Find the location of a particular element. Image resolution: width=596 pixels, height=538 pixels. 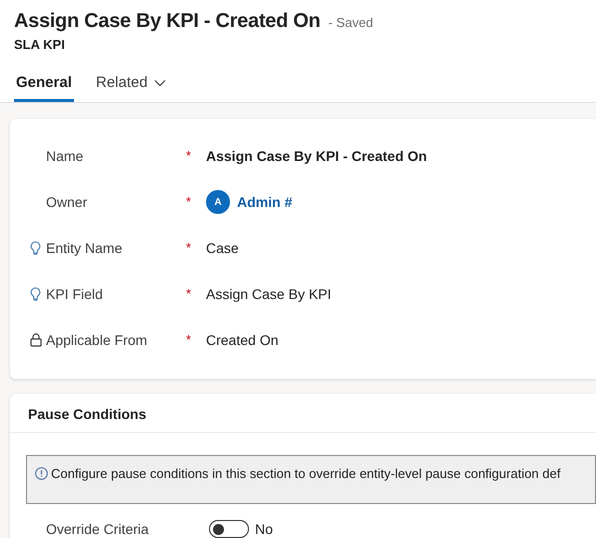

field-value: Assign Case By KPI is located at coordinates (269, 294).